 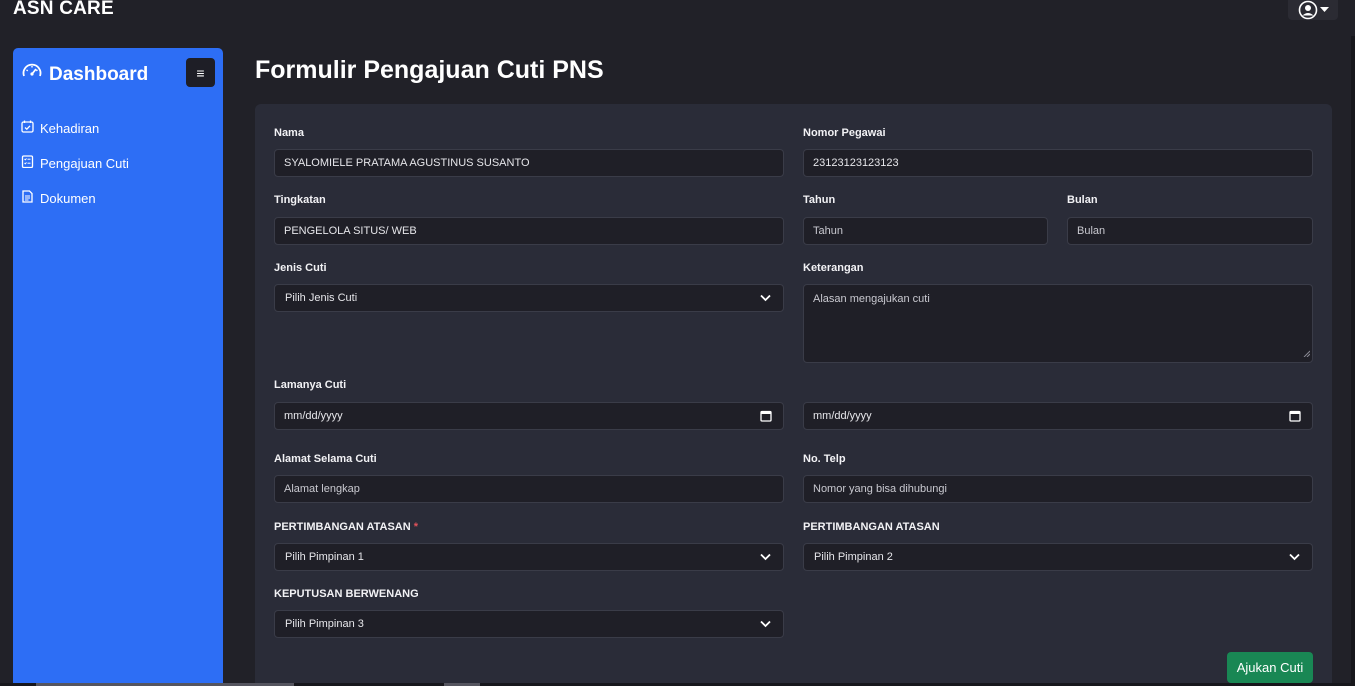 I want to click on sidebar-title: Dashboard, so click(x=99, y=74).